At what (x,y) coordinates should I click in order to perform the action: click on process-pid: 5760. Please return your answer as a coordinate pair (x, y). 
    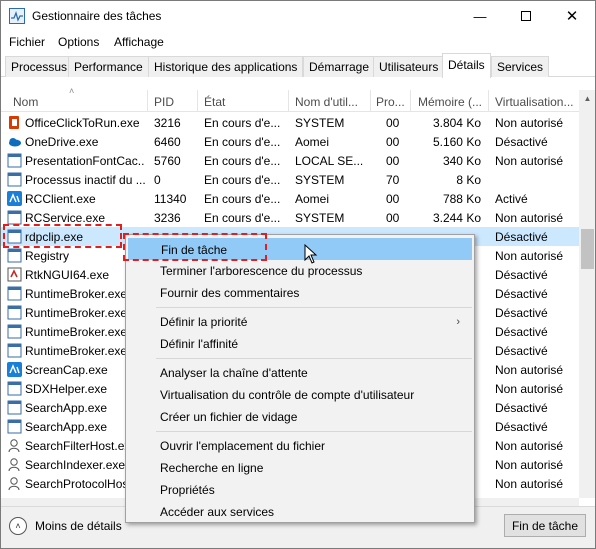
    Looking at the image, I should click on (167, 161).